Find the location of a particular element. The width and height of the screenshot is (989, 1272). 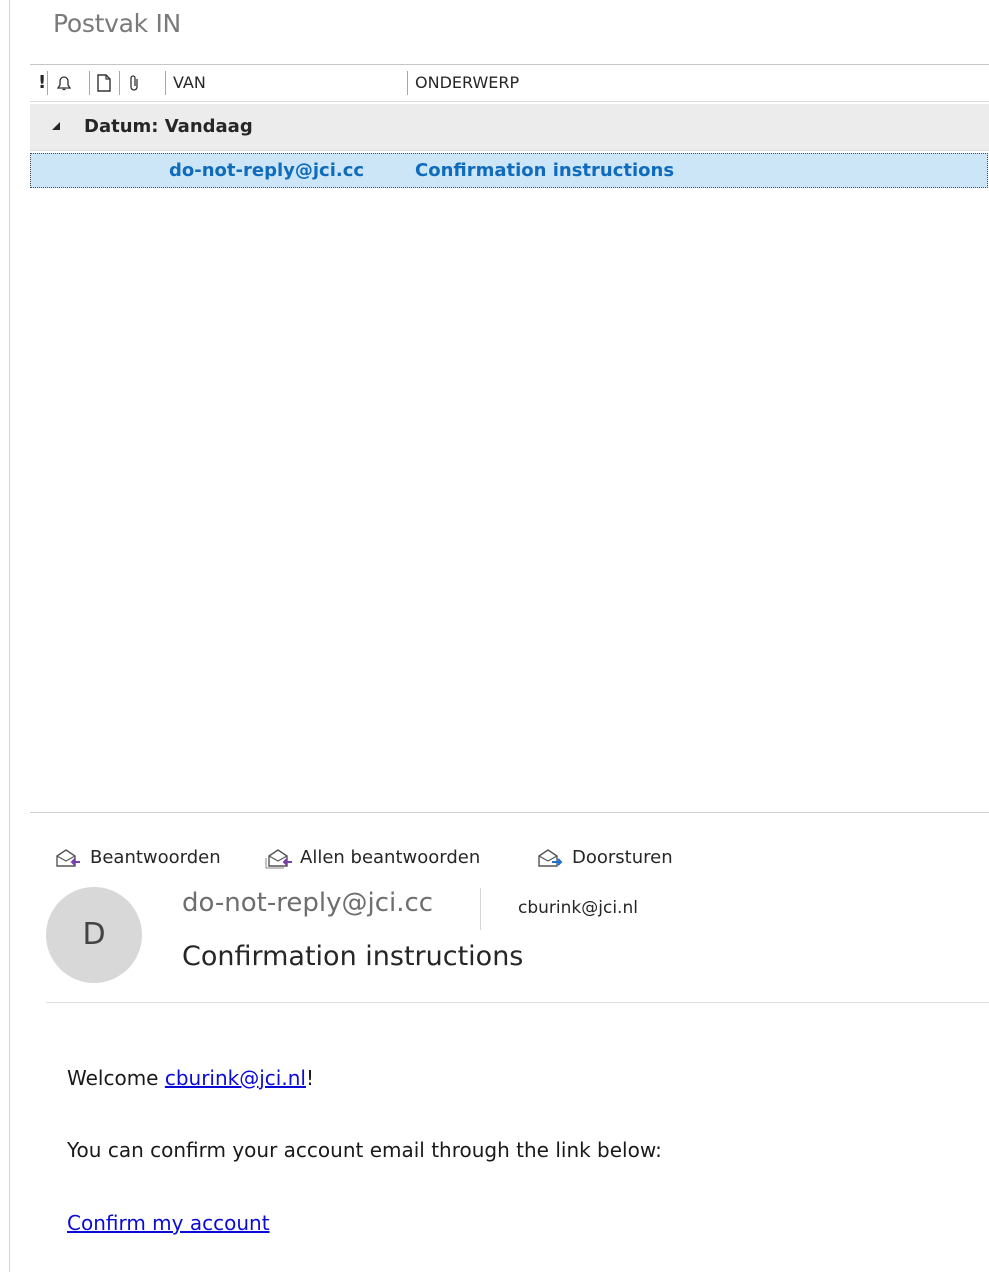

triangle-collapse-icon is located at coordinates (56, 126).